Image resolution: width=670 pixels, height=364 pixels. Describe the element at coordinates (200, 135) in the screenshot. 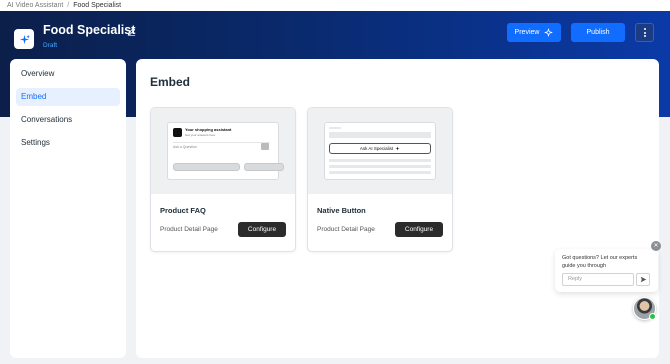

I see `faq-preview-subheading: Get your answers here` at that location.